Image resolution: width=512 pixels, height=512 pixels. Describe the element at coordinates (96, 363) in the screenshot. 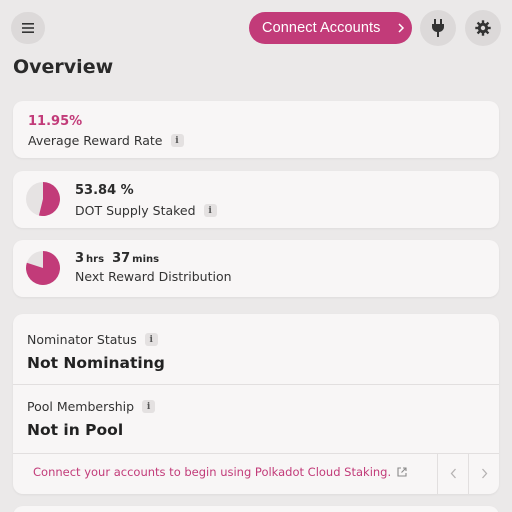

I see `nominator-status-value: Not Nominating` at that location.